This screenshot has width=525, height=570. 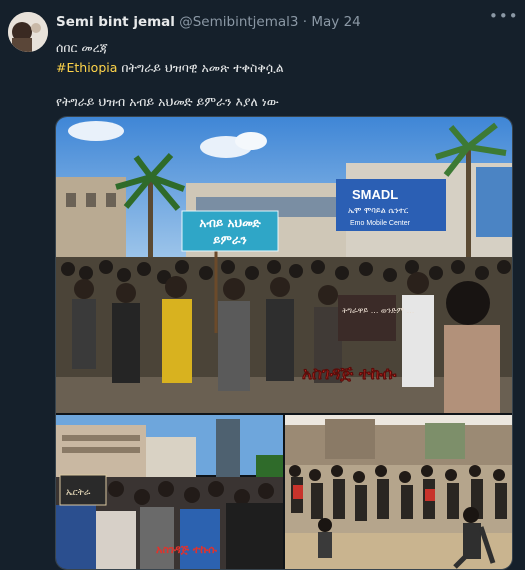 I want to click on tweet-header: Semi bint jemal @Semibintjemal3 · May 24, so click(x=285, y=24).